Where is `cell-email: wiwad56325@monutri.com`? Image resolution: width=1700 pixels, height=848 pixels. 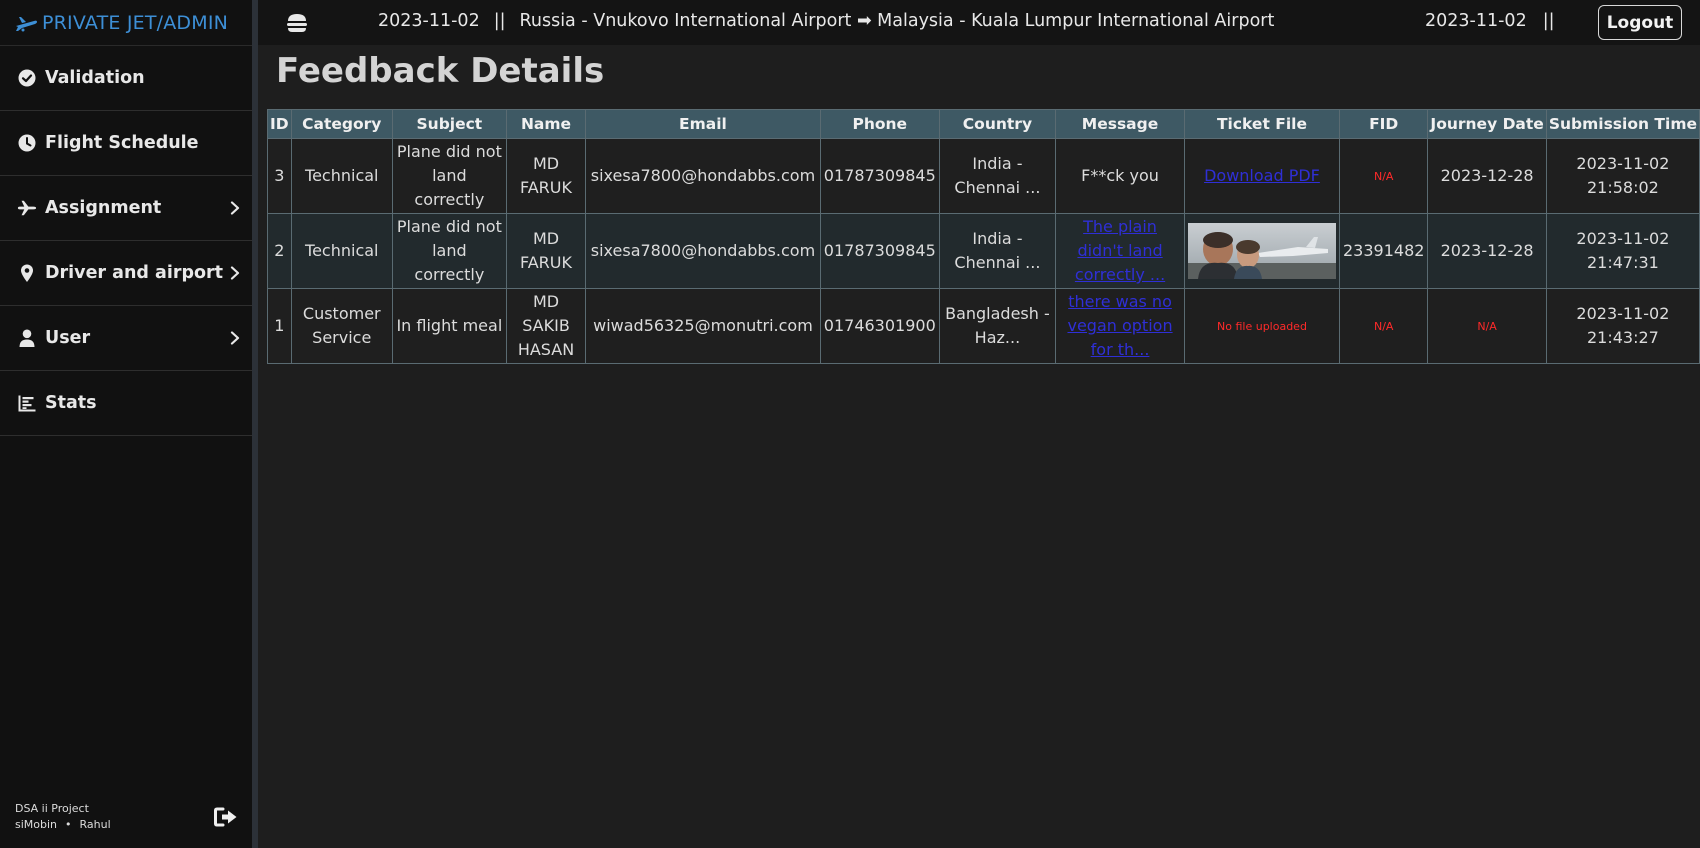 cell-email: wiwad56325@monutri.com is located at coordinates (703, 326).